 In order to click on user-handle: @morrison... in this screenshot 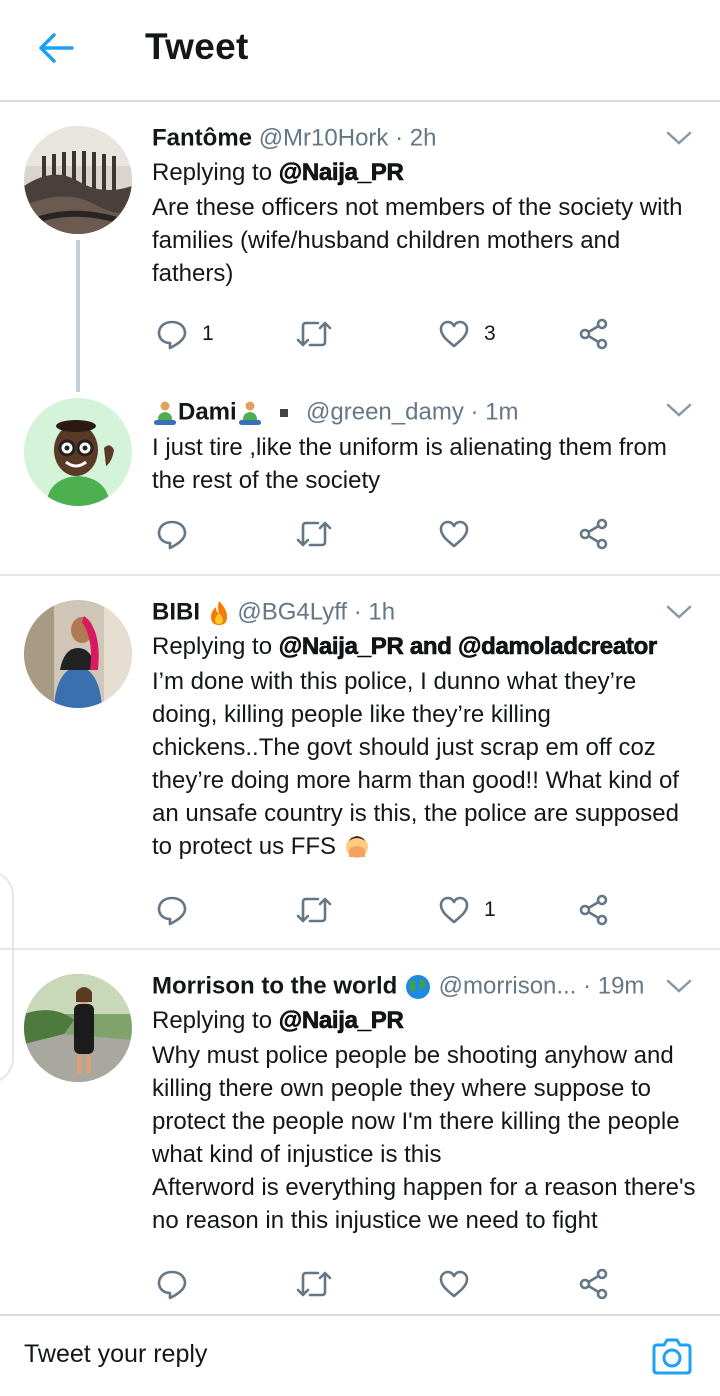, I will do `click(508, 986)`.